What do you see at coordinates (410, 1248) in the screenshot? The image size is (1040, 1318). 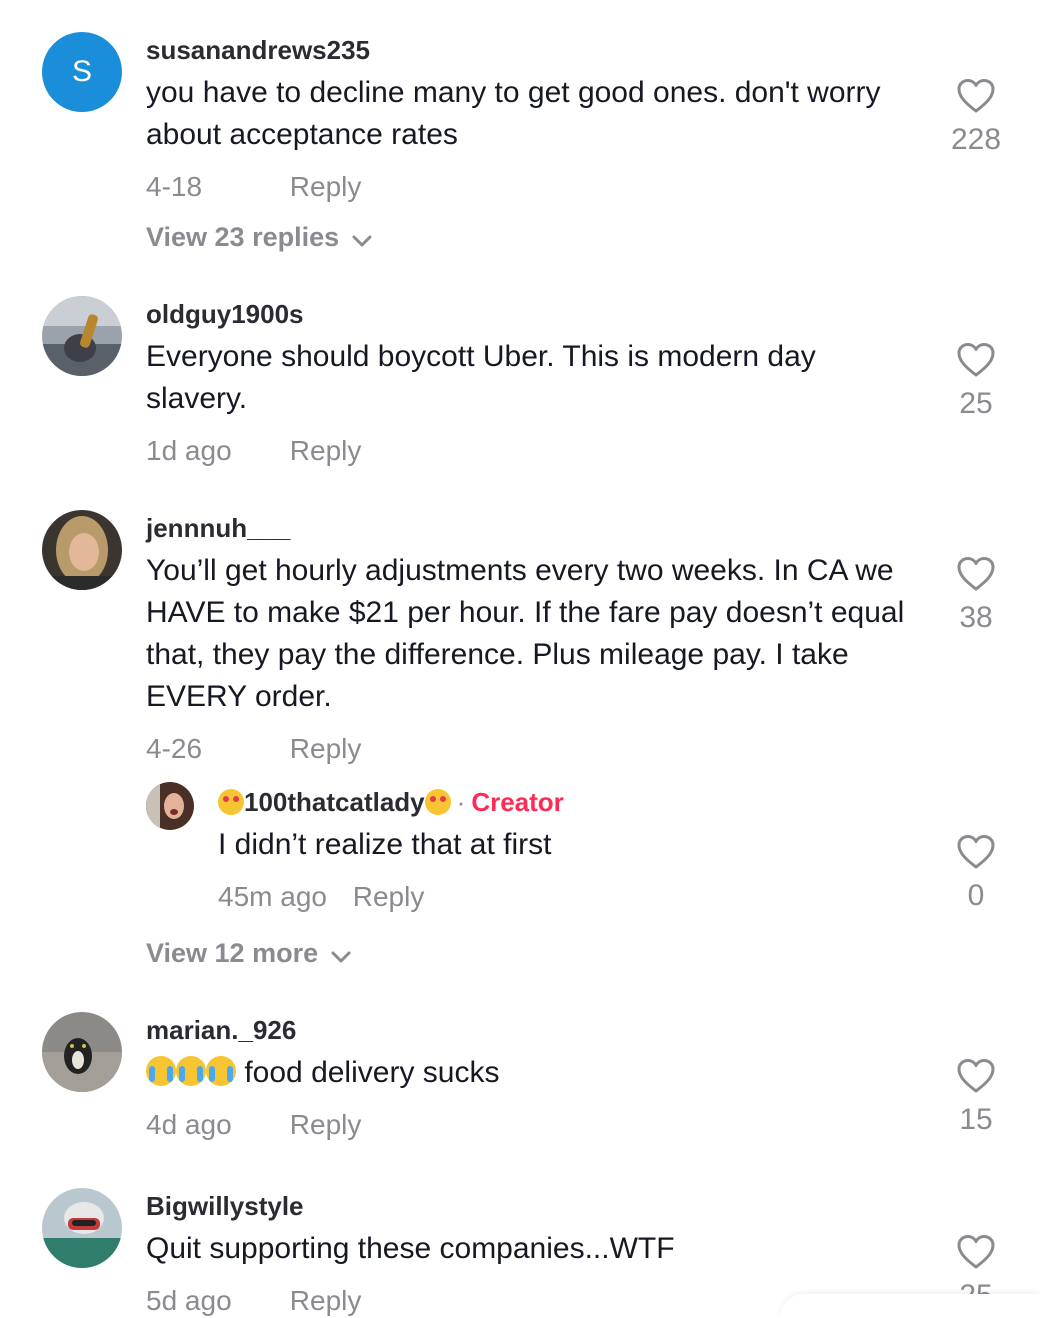 I see `comment-text: Quit supporting these companies...WTF` at bounding box center [410, 1248].